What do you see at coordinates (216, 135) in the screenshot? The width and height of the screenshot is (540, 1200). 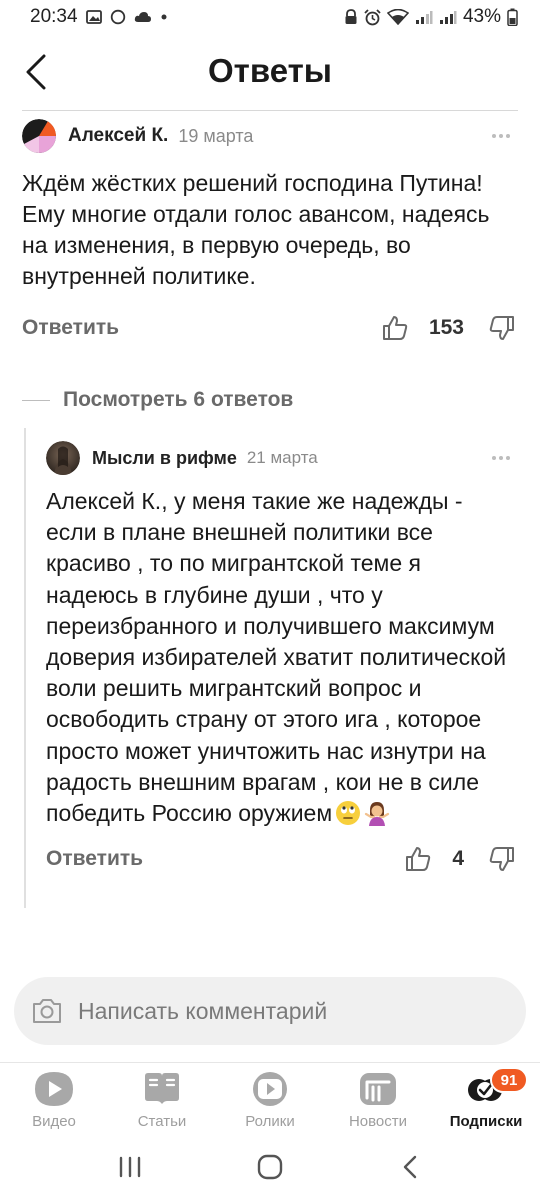 I see `comment-date: 19 марта` at bounding box center [216, 135].